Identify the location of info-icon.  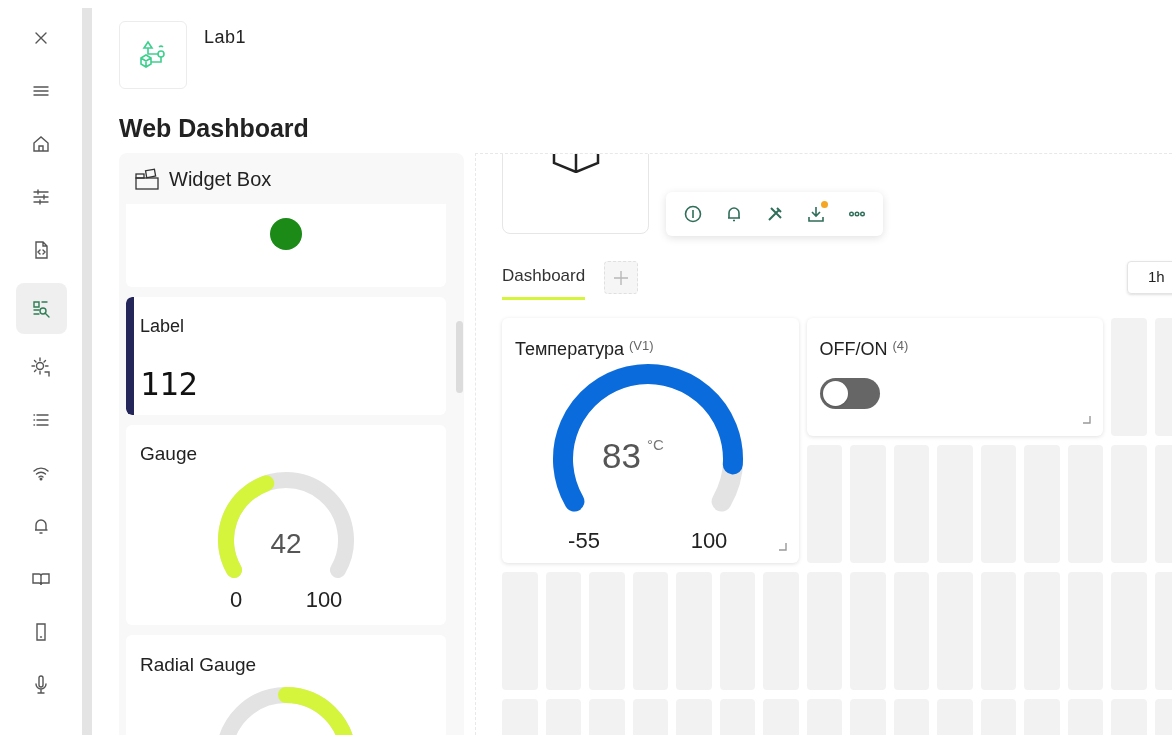
(692, 214).